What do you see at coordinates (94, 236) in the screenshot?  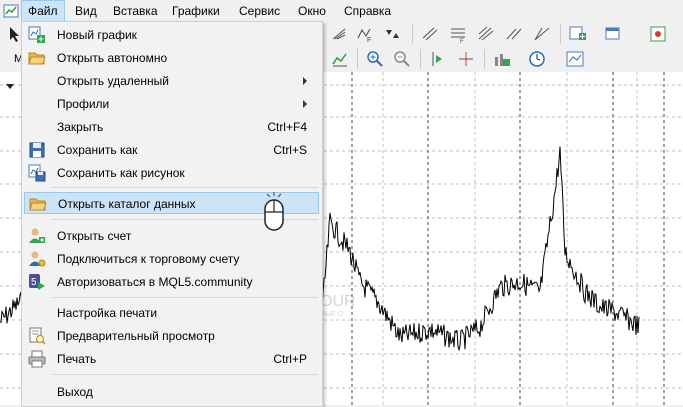 I see `menu-item-label: Открыть счет` at bounding box center [94, 236].